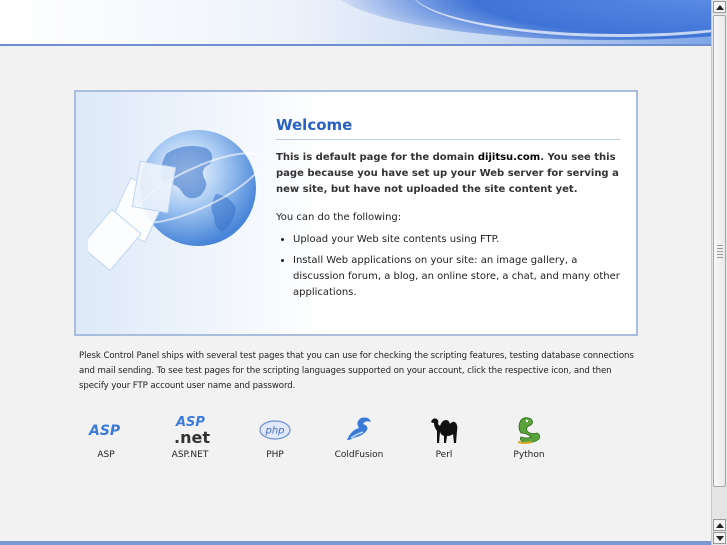 The width and height of the screenshot is (727, 545). I want to click on tech-label: Python, so click(529, 455).